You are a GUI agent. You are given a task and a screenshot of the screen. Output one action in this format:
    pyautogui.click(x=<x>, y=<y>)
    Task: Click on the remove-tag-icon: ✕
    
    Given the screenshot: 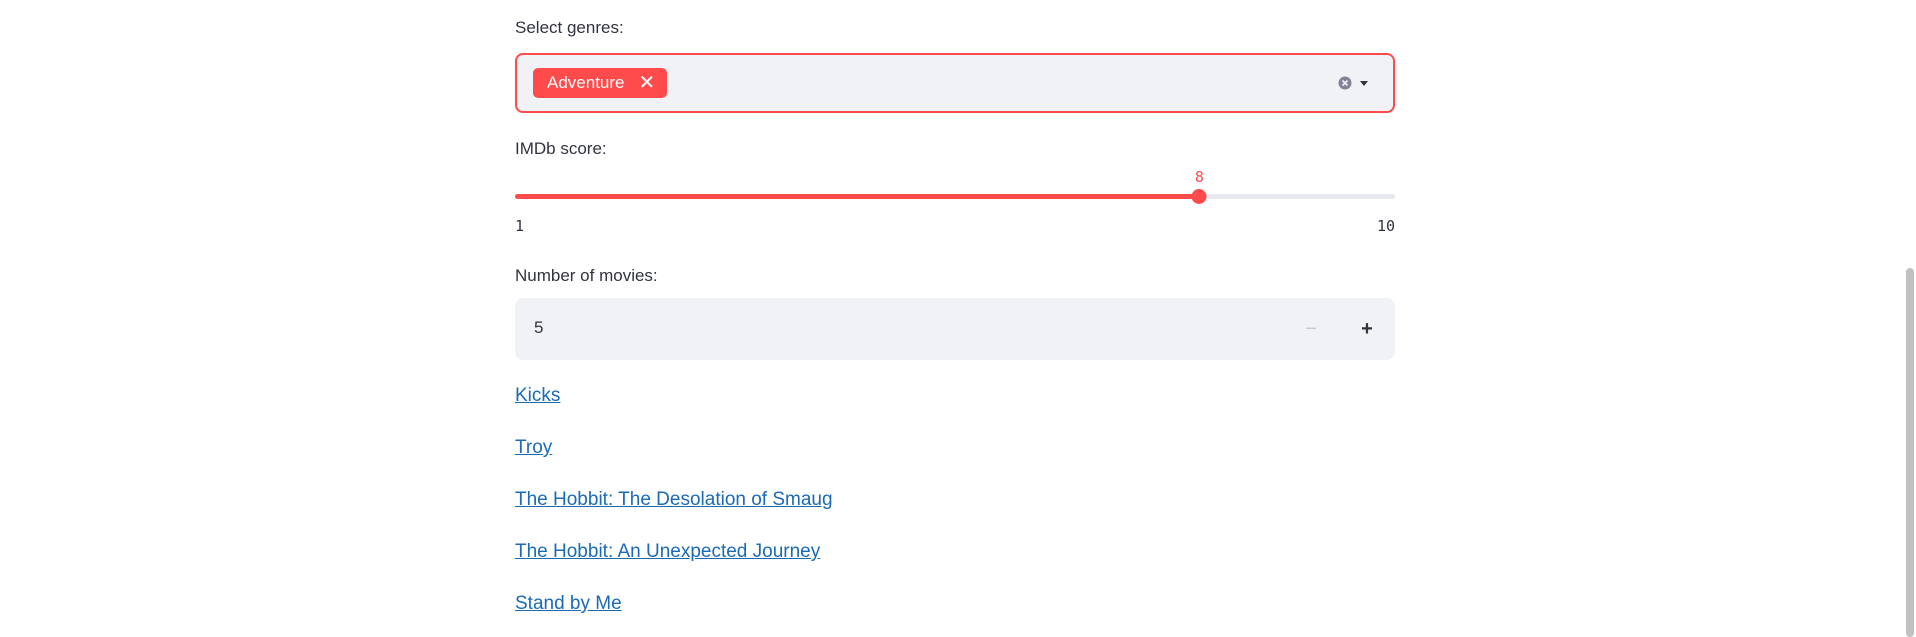 What is the action you would take?
    pyautogui.click(x=647, y=83)
    